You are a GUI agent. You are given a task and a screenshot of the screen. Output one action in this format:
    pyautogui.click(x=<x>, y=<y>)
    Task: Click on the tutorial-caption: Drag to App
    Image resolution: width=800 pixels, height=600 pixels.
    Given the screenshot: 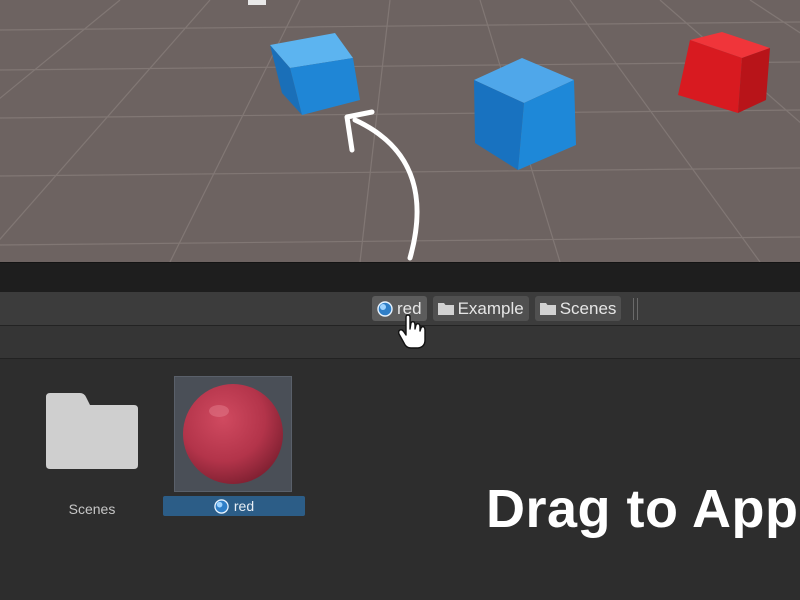 What is the action you would take?
    pyautogui.click(x=642, y=509)
    